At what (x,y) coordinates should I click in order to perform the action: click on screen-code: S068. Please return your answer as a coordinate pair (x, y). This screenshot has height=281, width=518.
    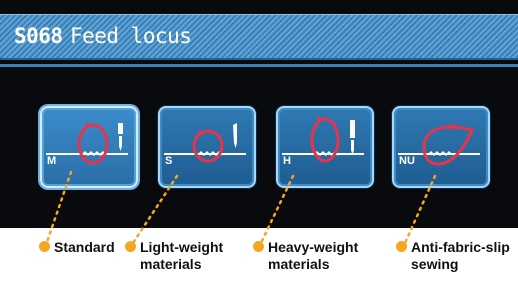
    Looking at the image, I should click on (38, 36).